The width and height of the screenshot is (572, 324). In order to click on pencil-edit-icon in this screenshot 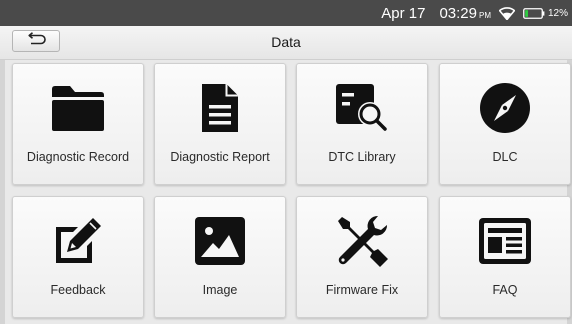, I will do `click(78, 241)`.